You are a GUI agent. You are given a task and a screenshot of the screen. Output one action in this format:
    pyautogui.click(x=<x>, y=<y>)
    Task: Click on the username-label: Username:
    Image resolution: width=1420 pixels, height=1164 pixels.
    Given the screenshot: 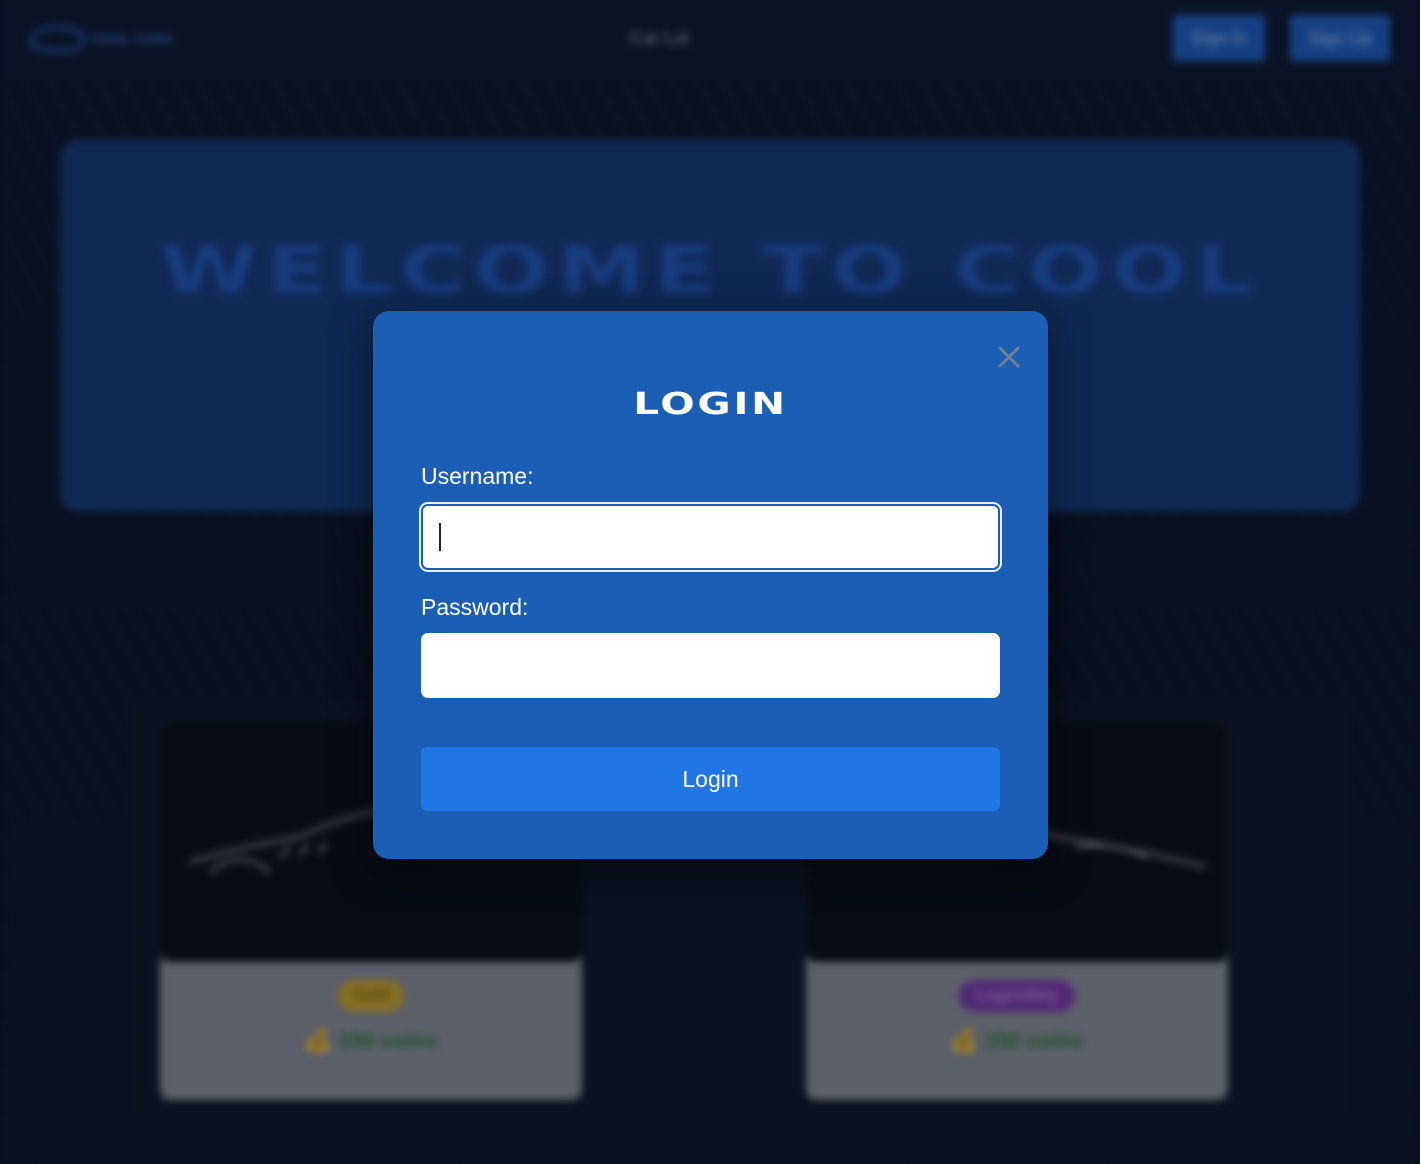 What is the action you would take?
    pyautogui.click(x=477, y=476)
    